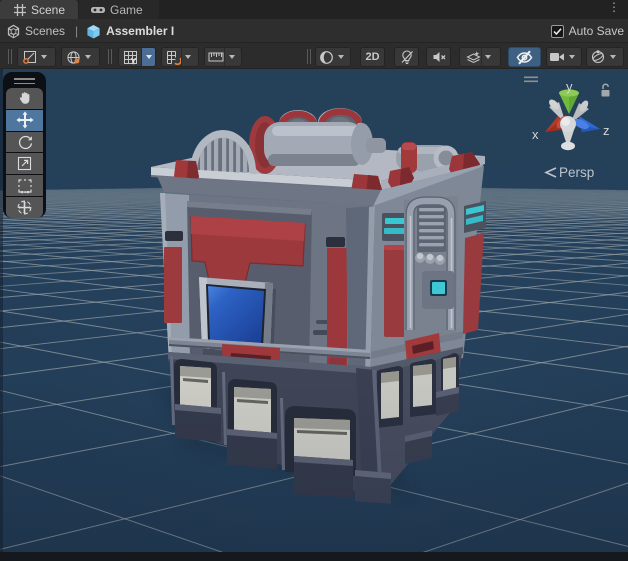 This screenshot has width=628, height=561. What do you see at coordinates (569, 86) in the screenshot?
I see `svg-text: y` at bounding box center [569, 86].